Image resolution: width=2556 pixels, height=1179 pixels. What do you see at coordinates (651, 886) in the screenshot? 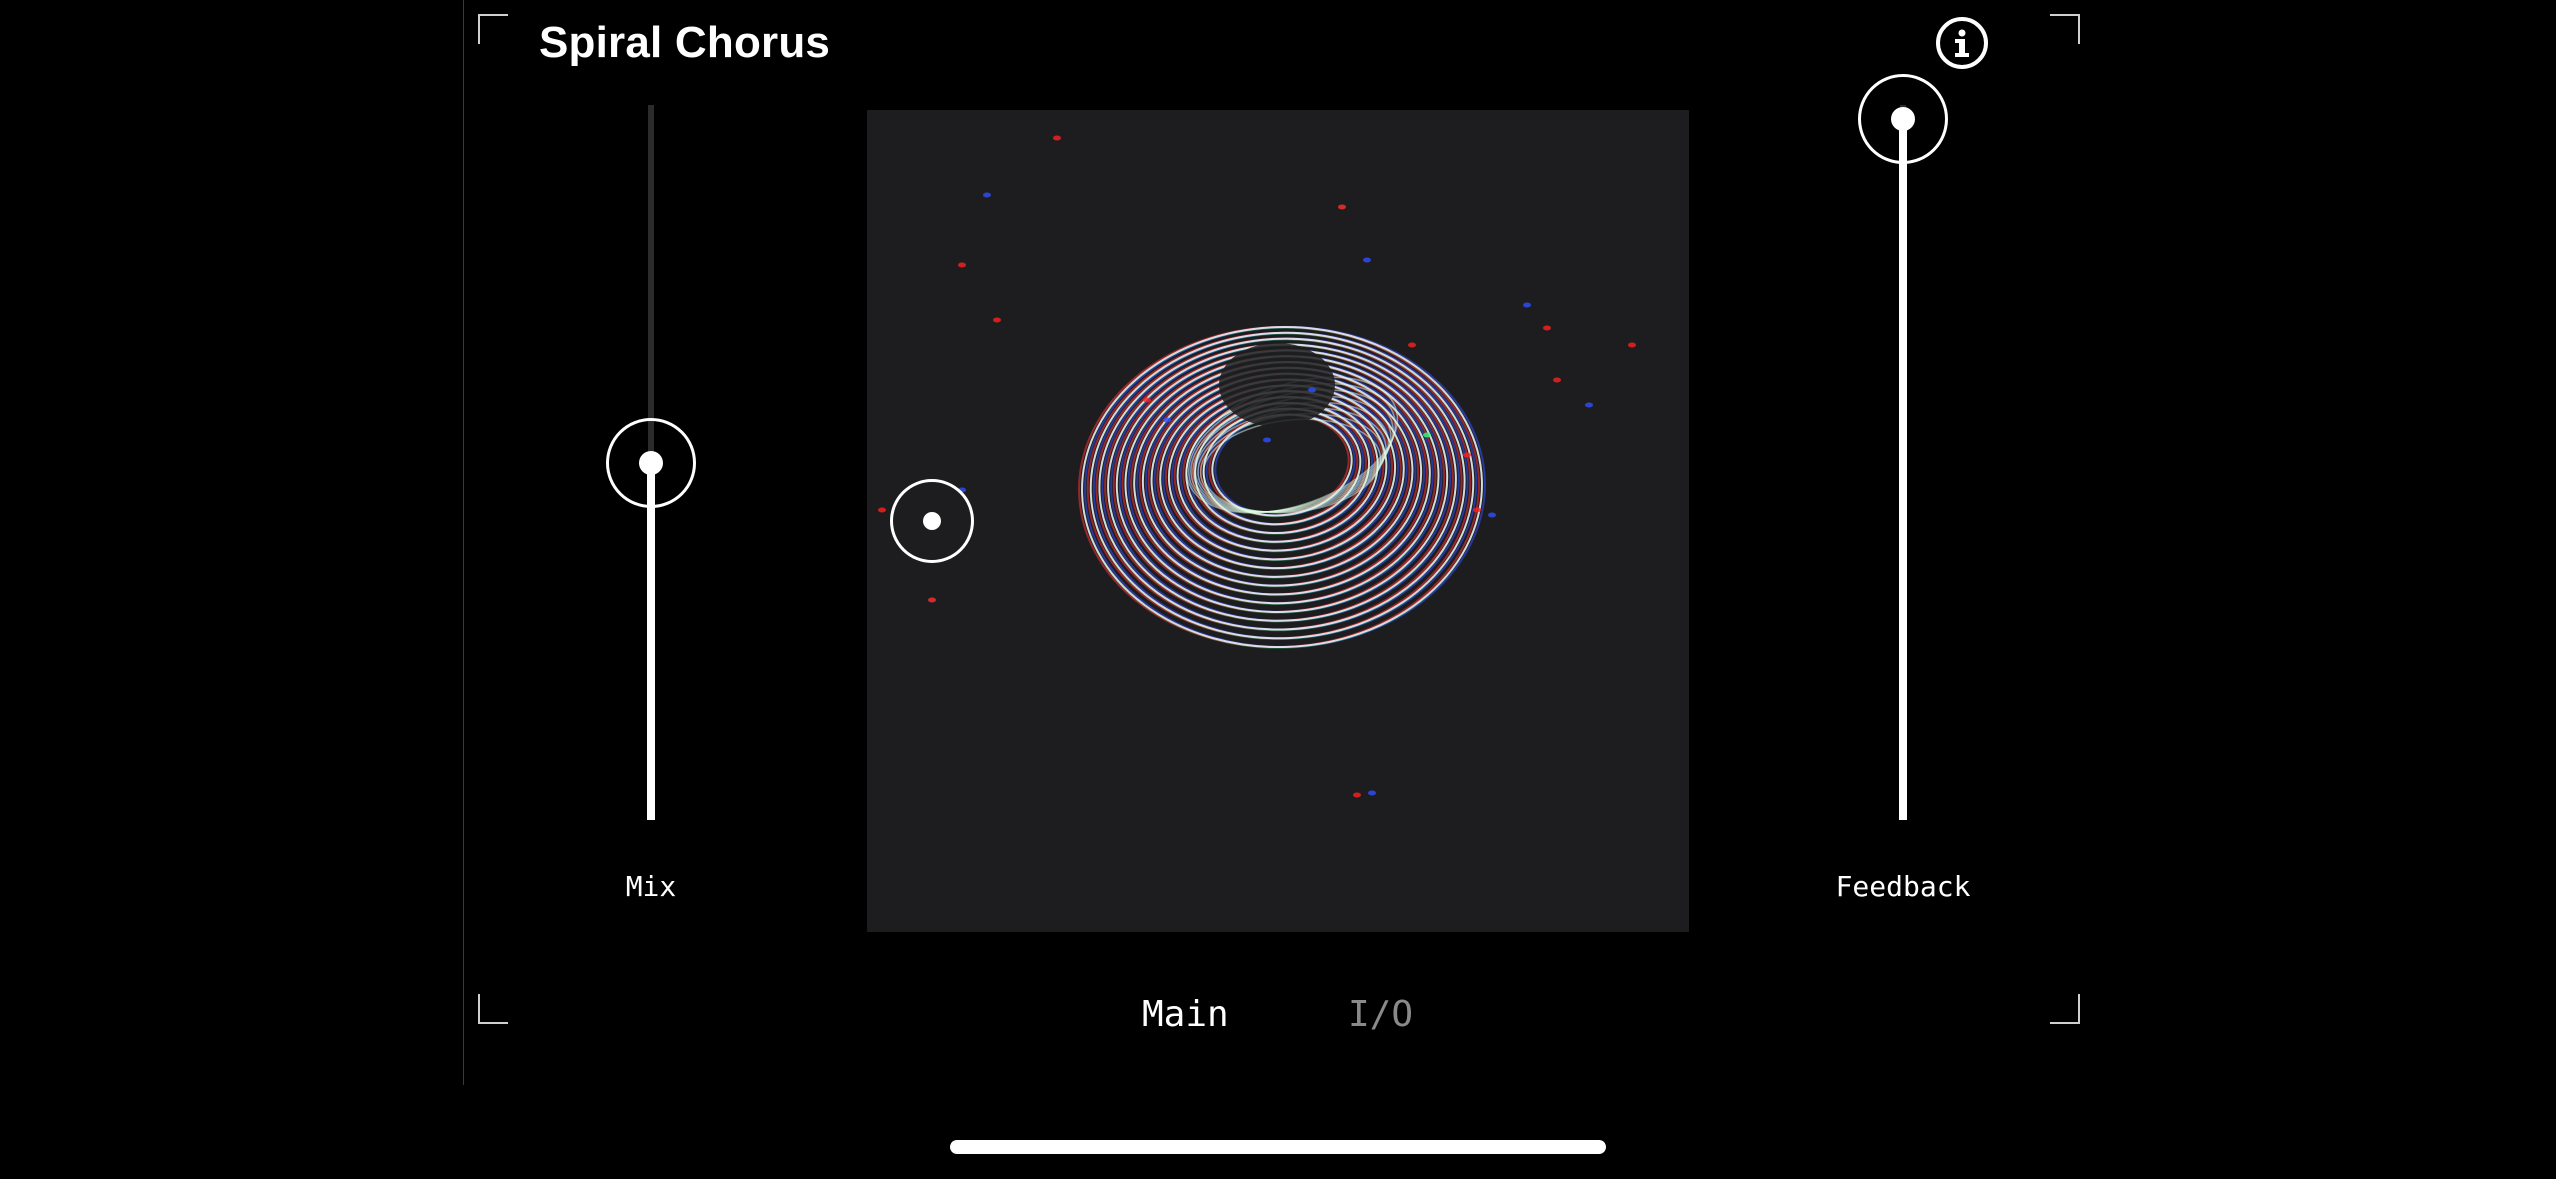
I see `mix-label: Mix` at bounding box center [651, 886].